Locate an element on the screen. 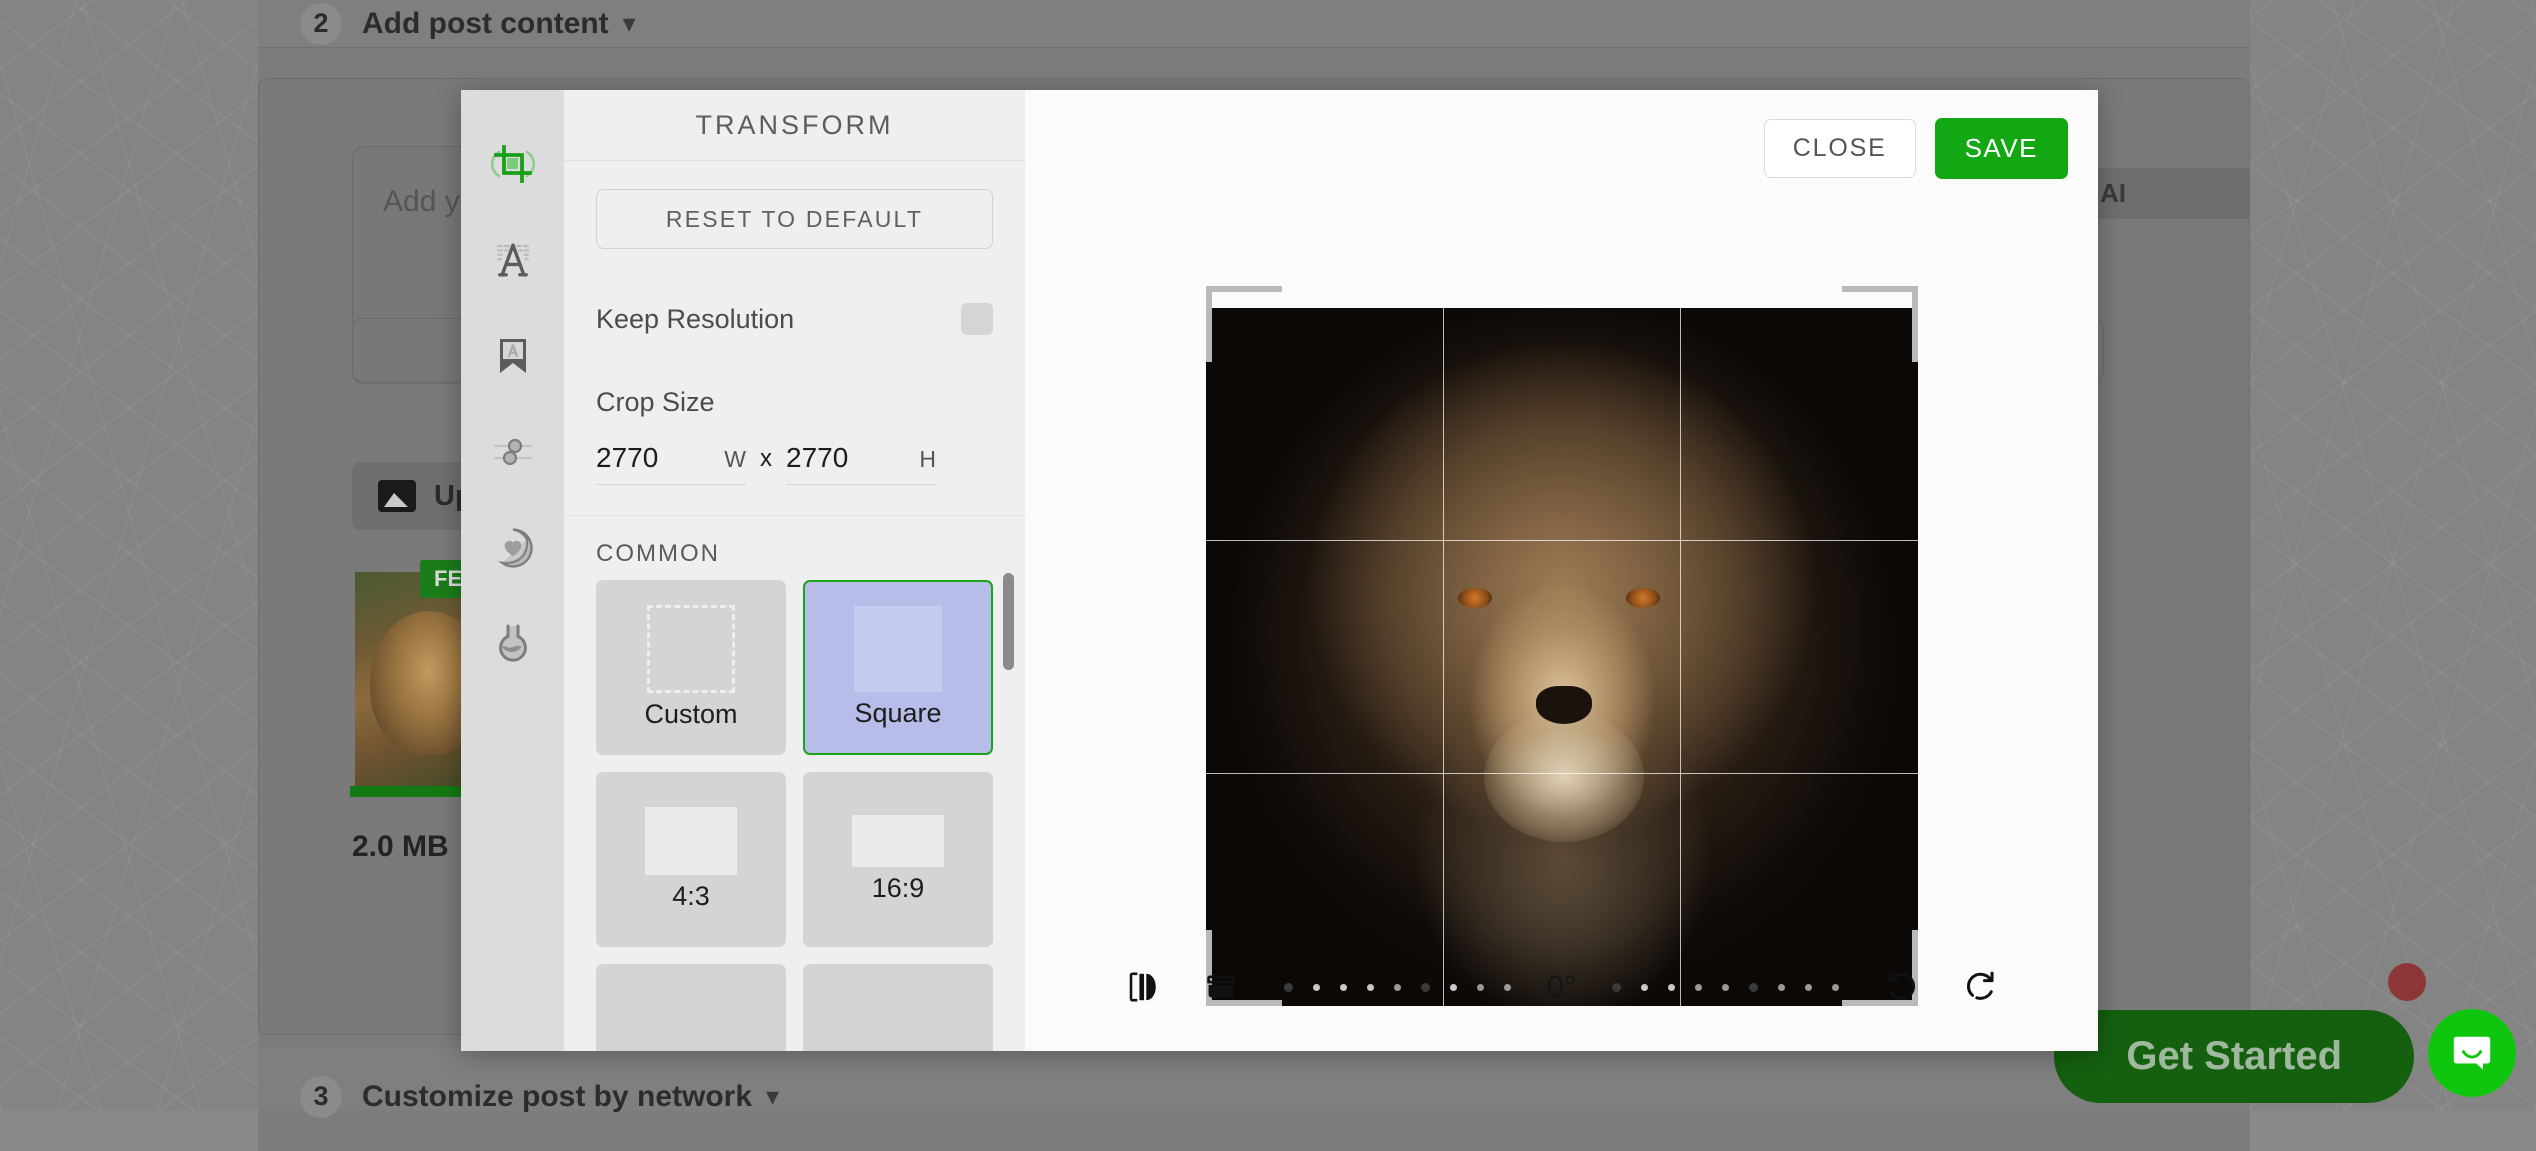  flip-horizontal-button is located at coordinates (1143, 987).